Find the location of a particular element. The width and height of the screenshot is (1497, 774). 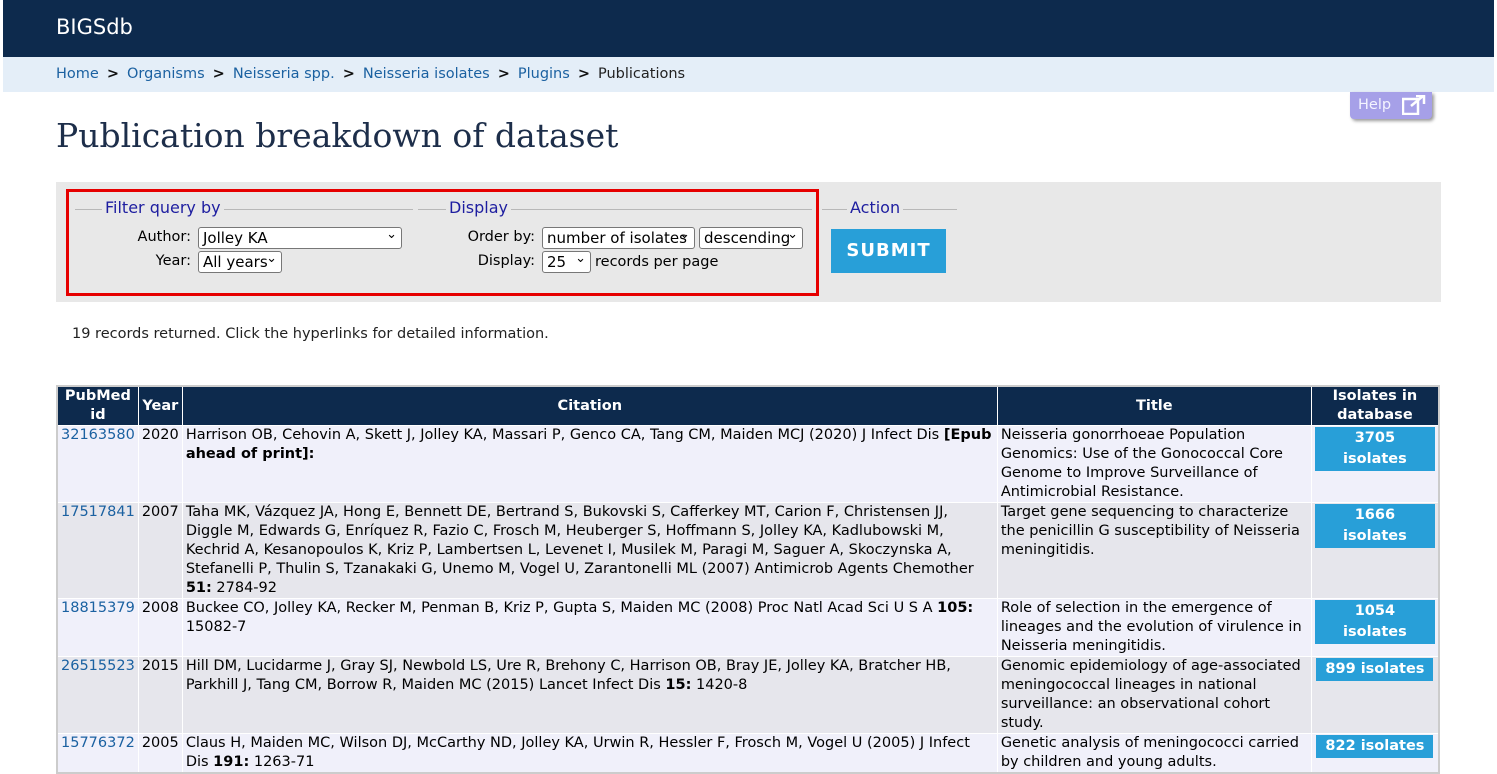

isolates-button: 1666 isolates is located at coordinates (1374, 526).